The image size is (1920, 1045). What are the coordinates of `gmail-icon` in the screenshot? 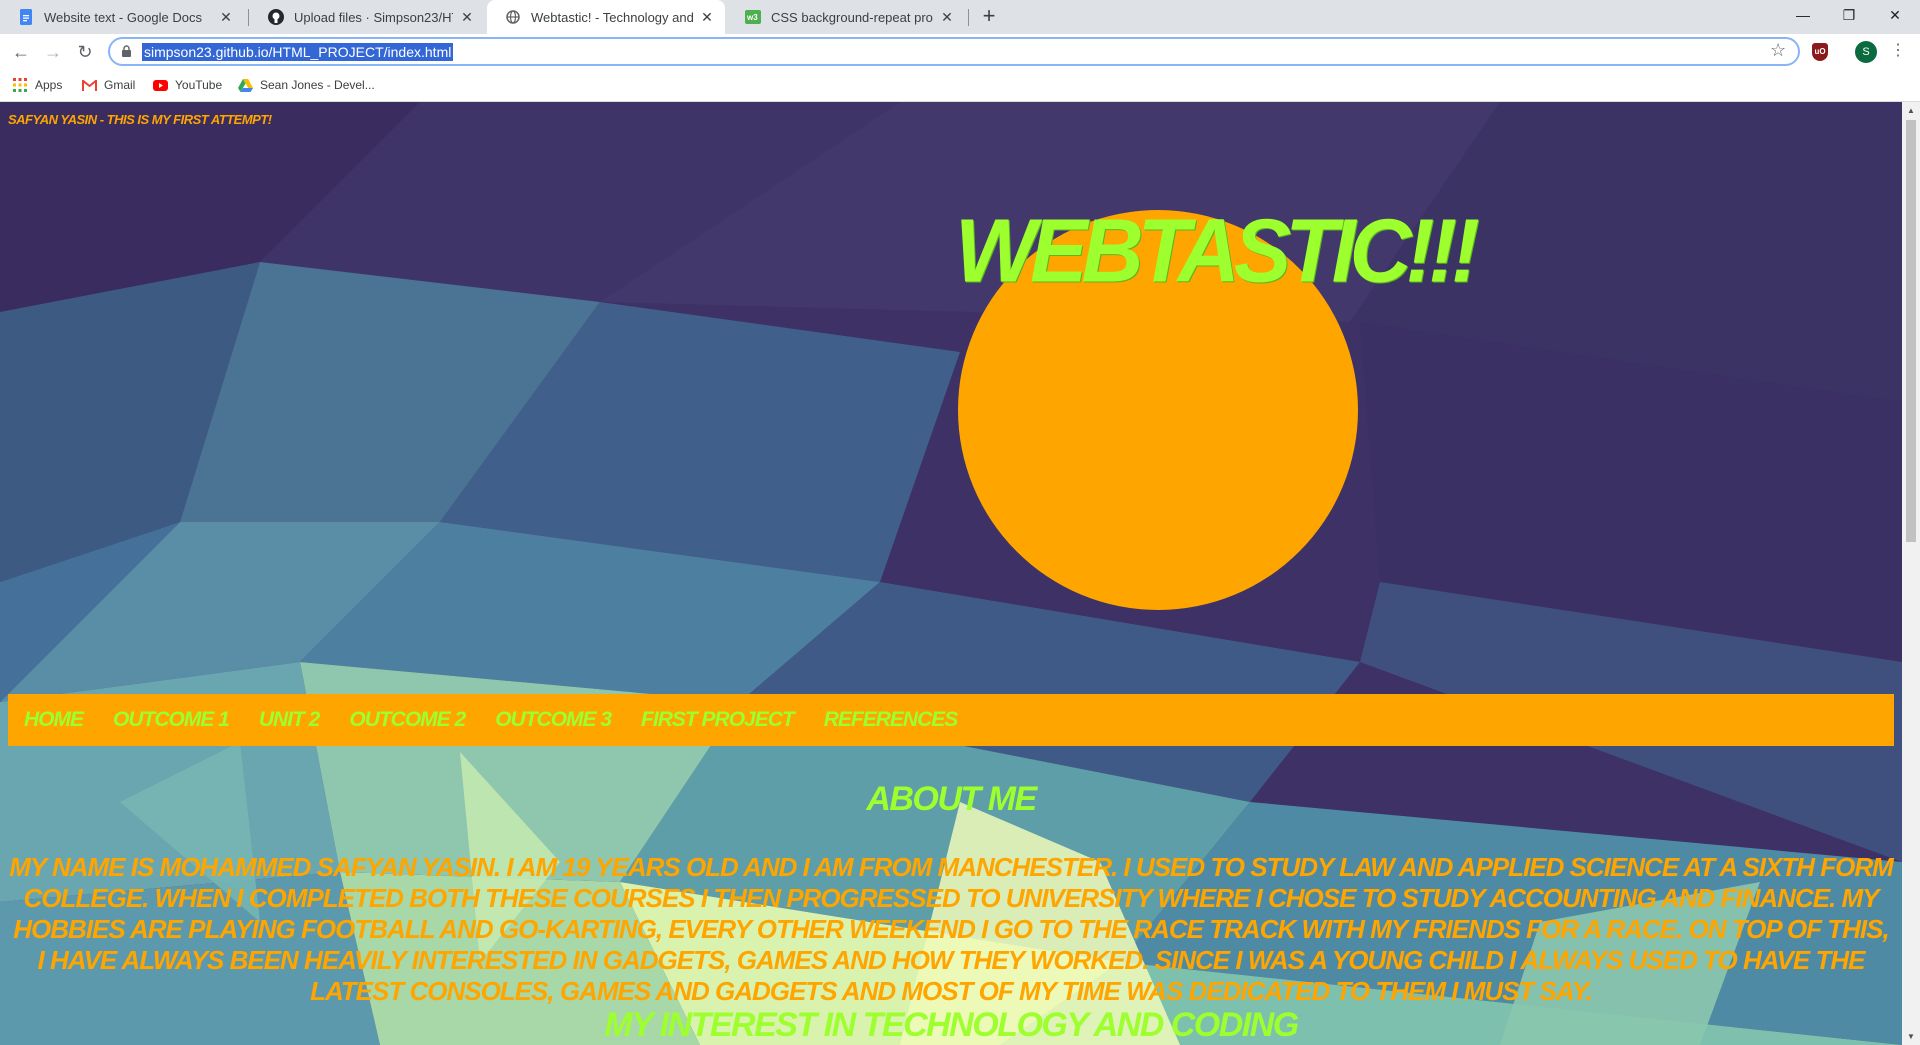 It's located at (89, 85).